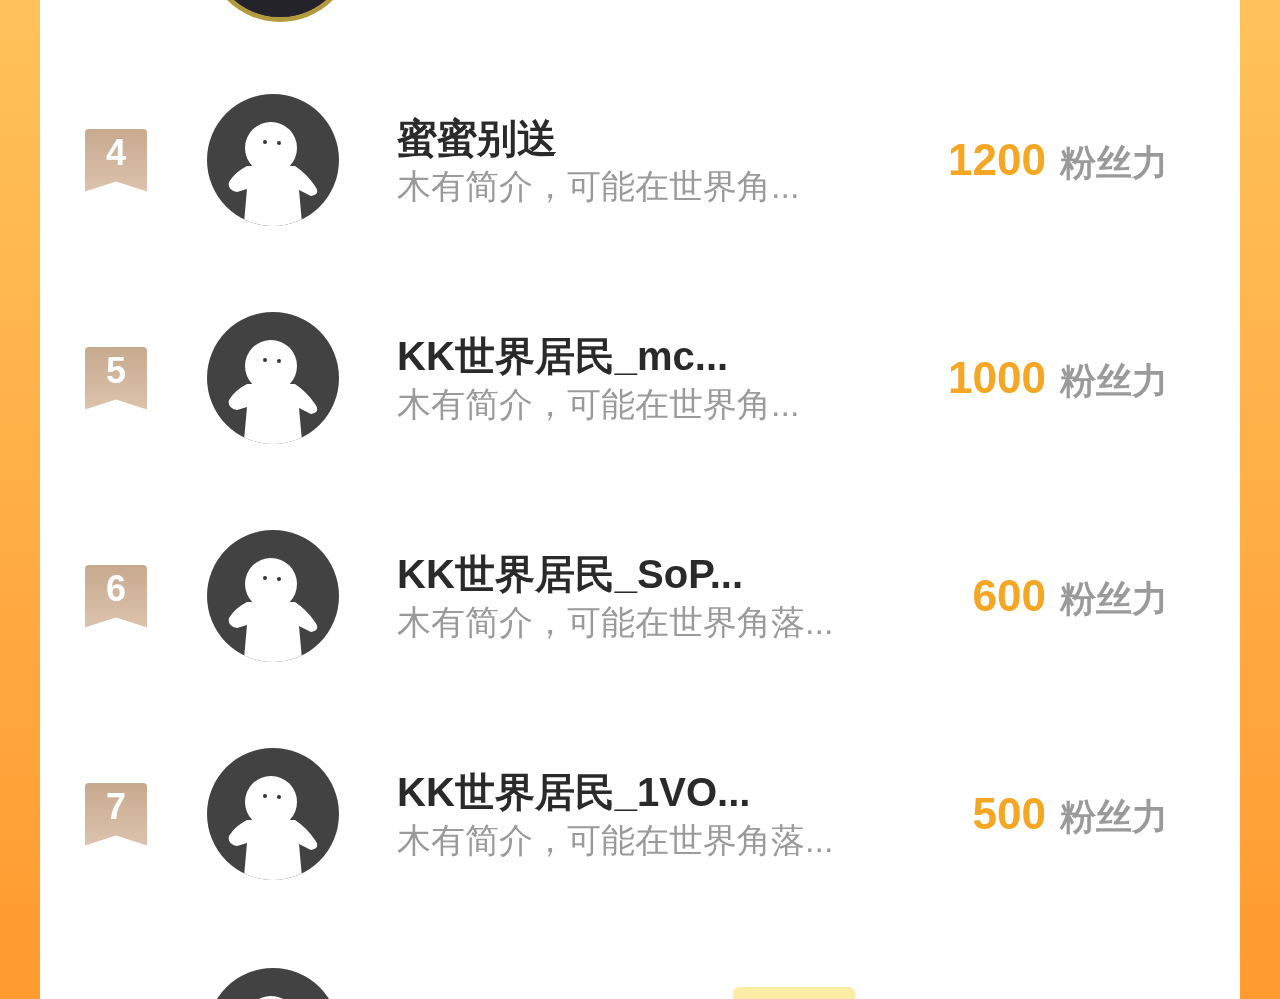  I want to click on rank-badge: 6, so click(116, 596).